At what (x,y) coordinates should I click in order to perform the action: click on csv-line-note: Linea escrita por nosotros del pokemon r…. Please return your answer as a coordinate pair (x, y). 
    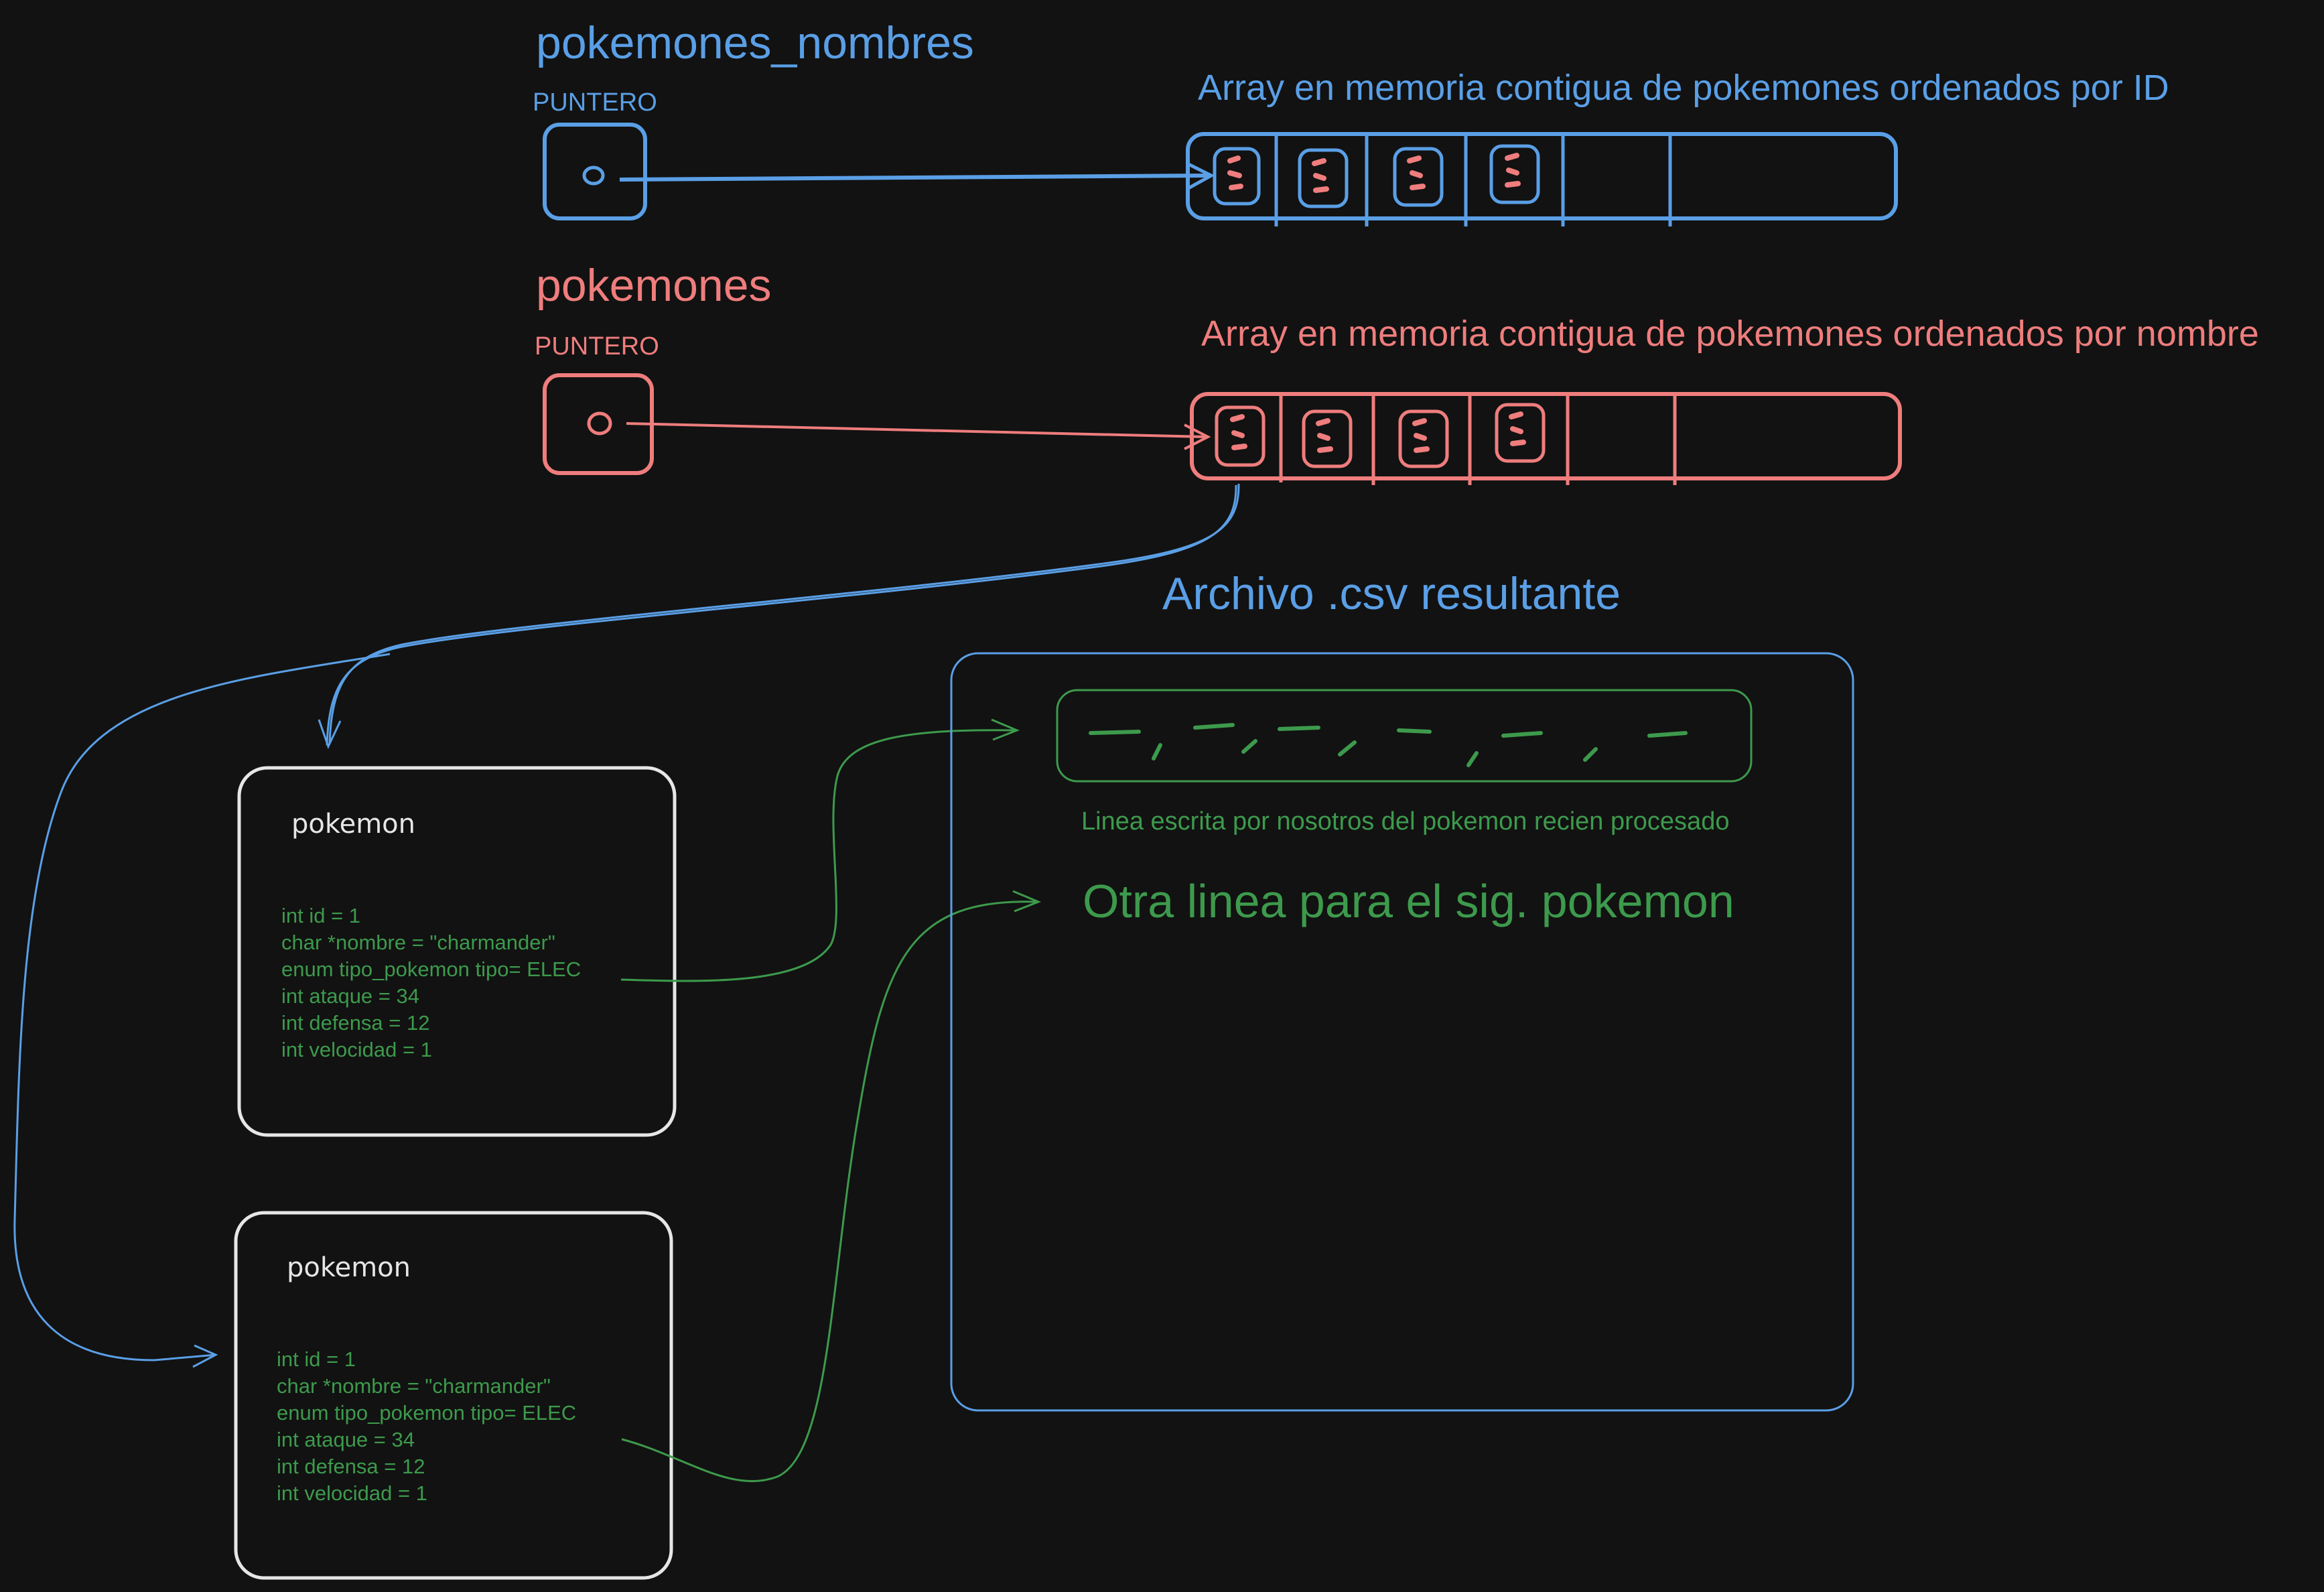
    Looking at the image, I should click on (1405, 821).